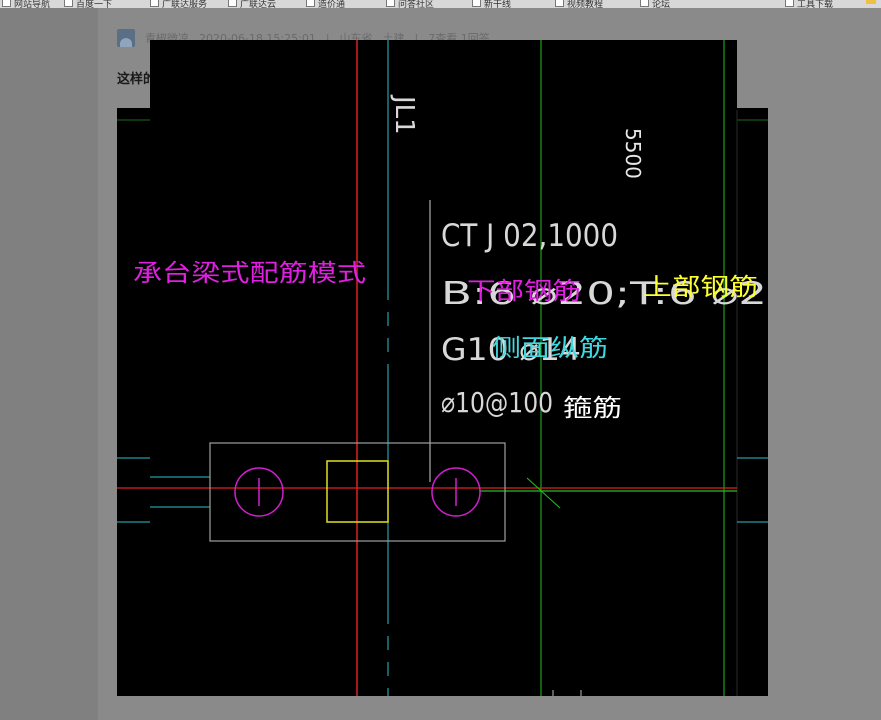 The height and width of the screenshot is (720, 881). What do you see at coordinates (404, 114) in the screenshot?
I see `beam-name-label: JL1` at bounding box center [404, 114].